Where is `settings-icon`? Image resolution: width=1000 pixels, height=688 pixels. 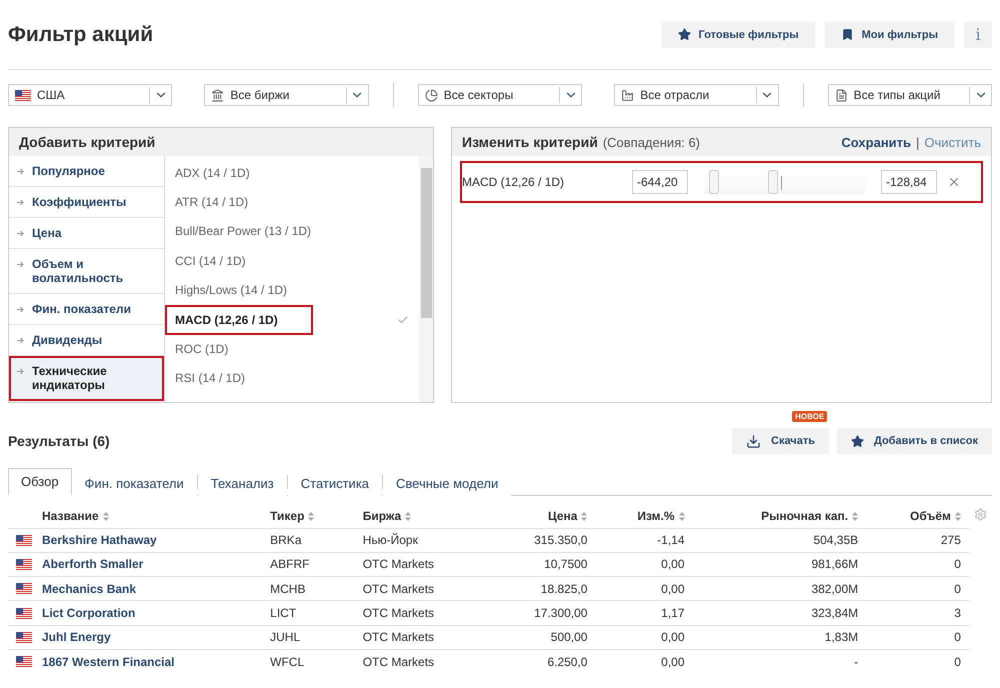
settings-icon is located at coordinates (980, 514).